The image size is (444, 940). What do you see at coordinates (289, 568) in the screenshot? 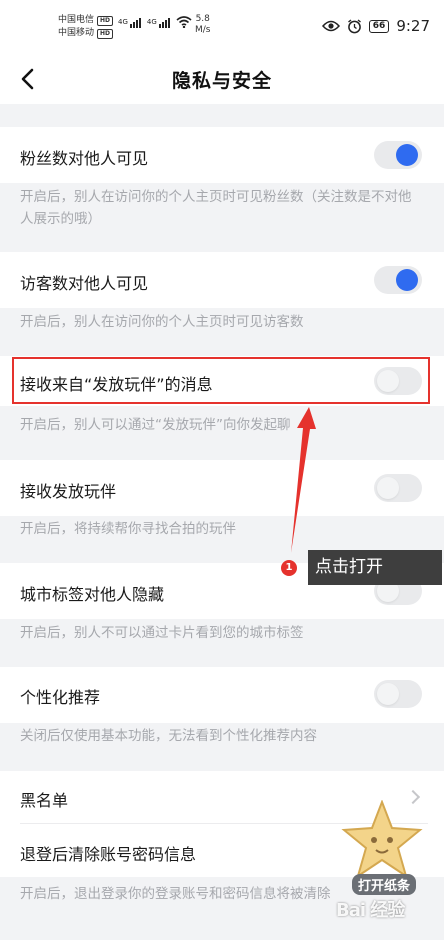
I see `step-number-badge: 1` at bounding box center [289, 568].